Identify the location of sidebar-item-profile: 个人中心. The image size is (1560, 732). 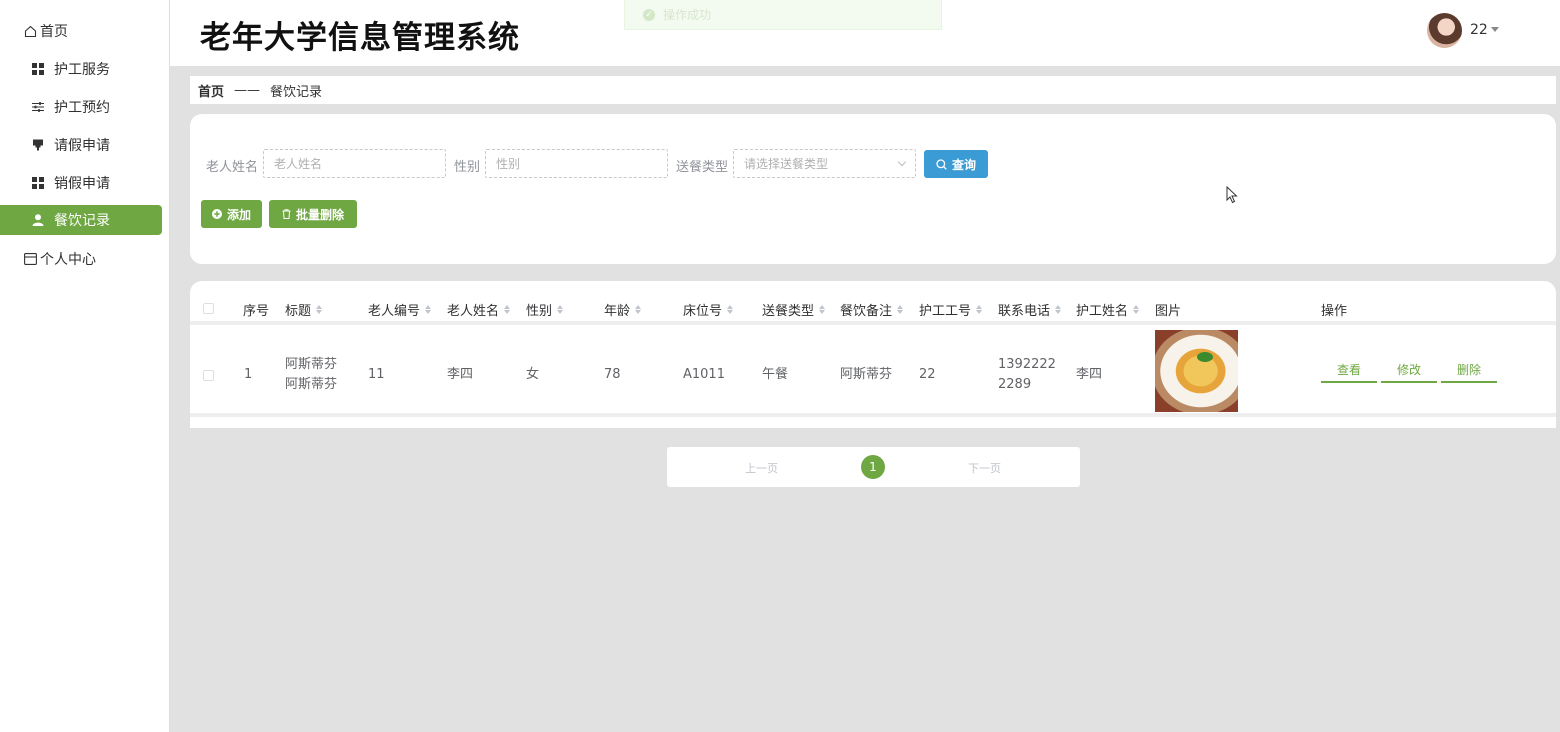
(81, 259).